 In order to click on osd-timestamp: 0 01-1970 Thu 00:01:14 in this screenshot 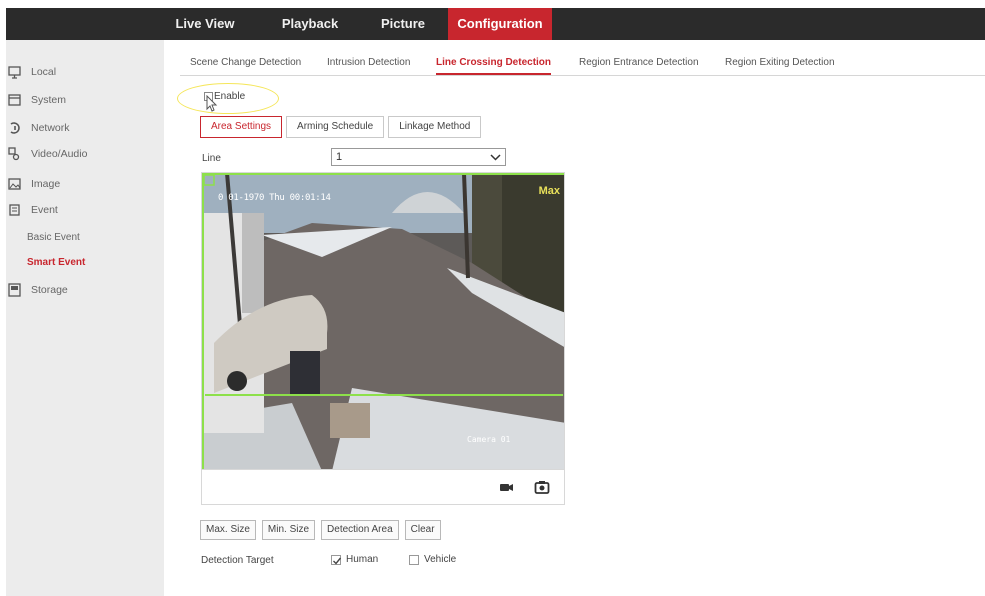, I will do `click(274, 198)`.